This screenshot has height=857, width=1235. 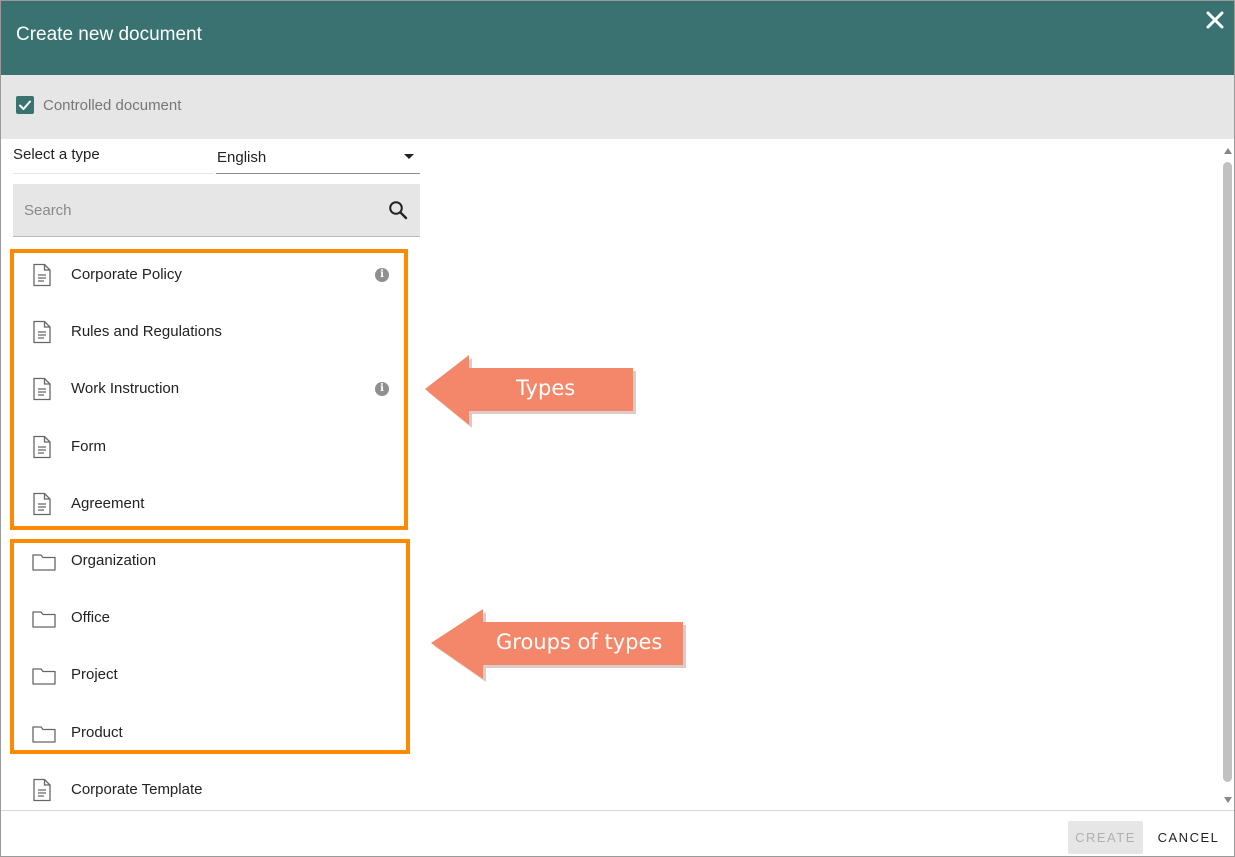 I want to click on scrollbar, so click(x=1228, y=475).